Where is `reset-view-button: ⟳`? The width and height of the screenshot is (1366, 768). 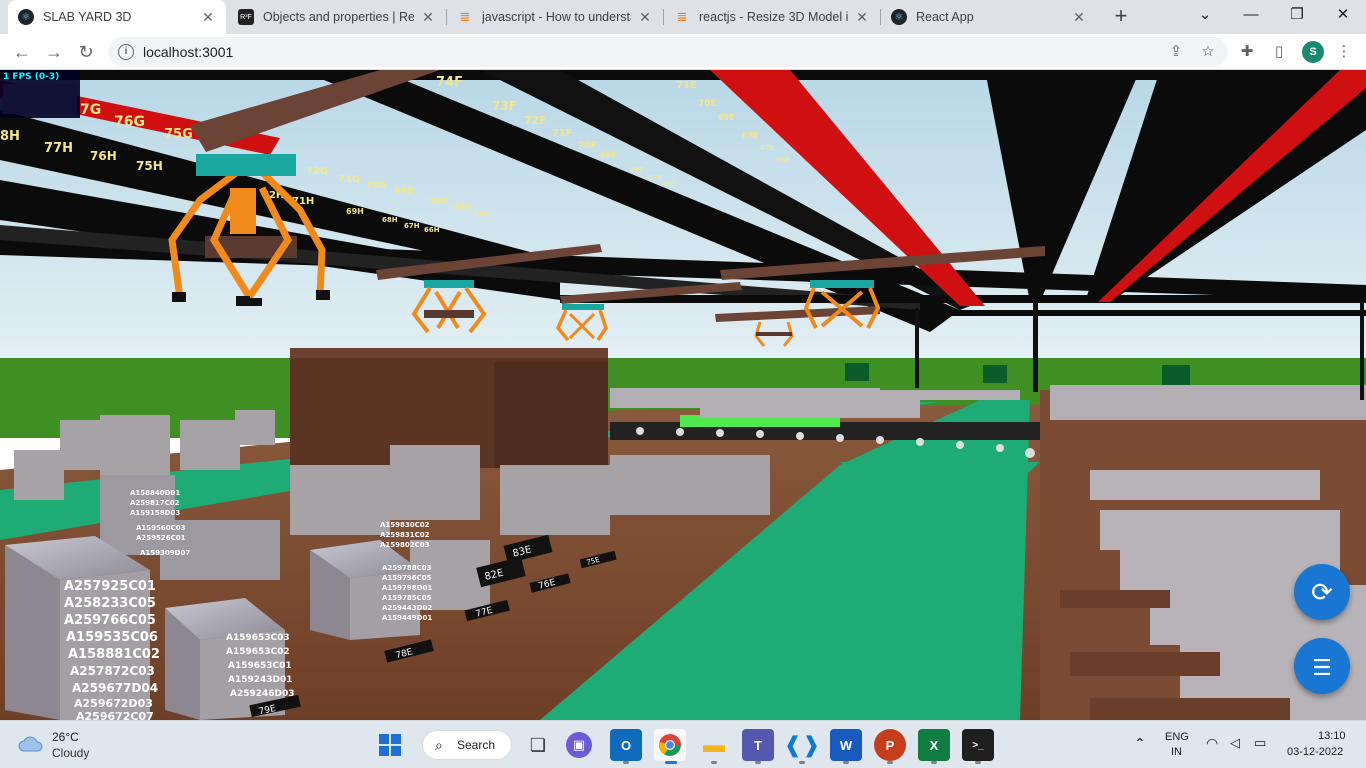
reset-view-button: ⟳ is located at coordinates (1322, 592).